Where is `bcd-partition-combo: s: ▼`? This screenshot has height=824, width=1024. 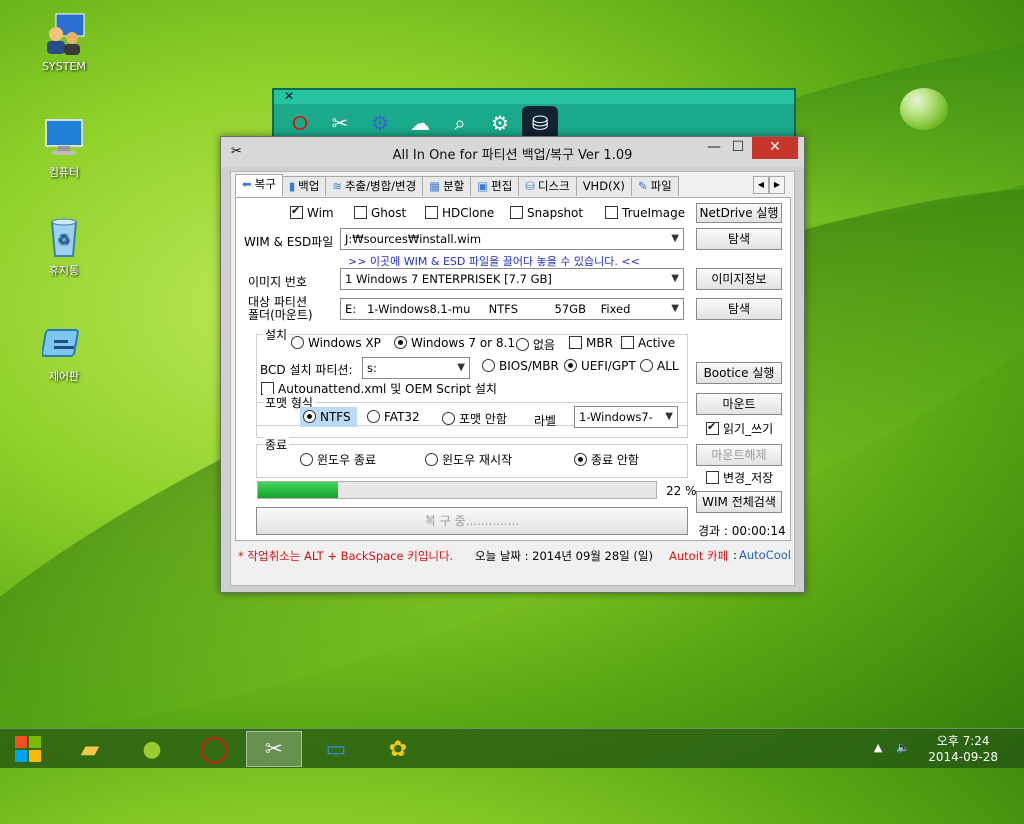 bcd-partition-combo: s: ▼ is located at coordinates (416, 368).